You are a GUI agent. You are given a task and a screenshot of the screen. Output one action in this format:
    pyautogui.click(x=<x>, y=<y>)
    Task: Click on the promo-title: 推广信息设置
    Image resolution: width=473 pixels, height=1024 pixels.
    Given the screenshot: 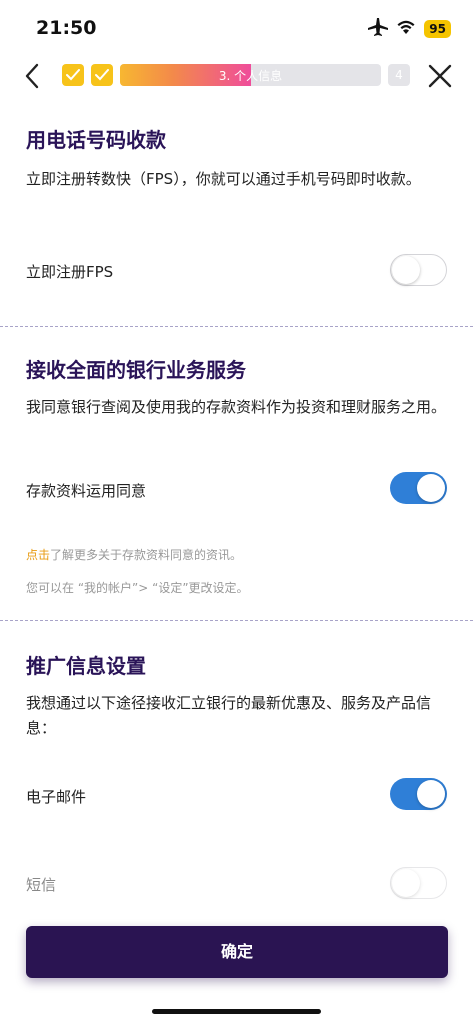 What is the action you would take?
    pyautogui.click(x=86, y=666)
    